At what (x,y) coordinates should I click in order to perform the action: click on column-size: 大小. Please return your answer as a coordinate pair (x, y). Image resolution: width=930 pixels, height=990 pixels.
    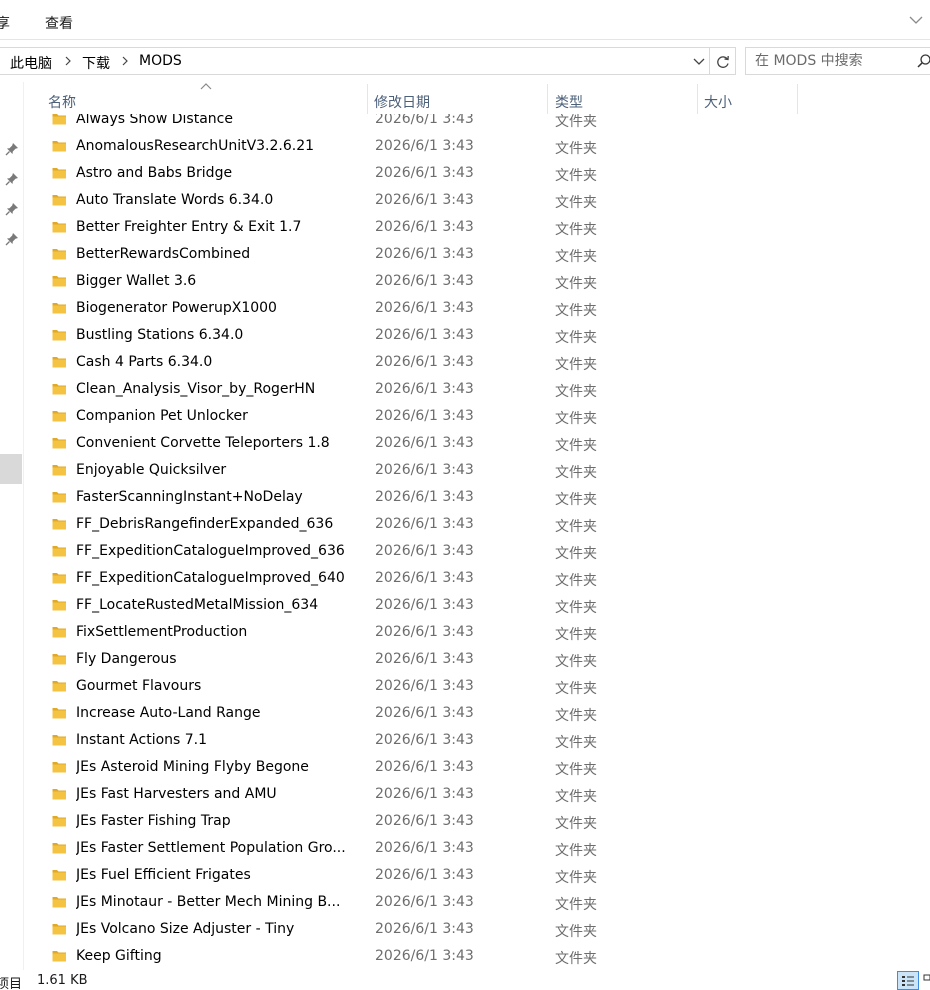
    Looking at the image, I should click on (748, 99).